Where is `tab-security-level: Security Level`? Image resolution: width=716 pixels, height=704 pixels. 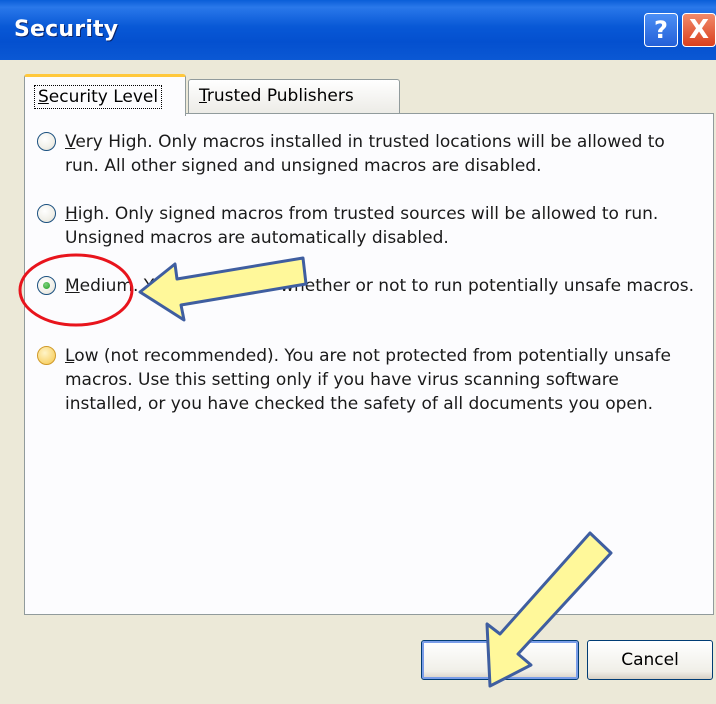 tab-security-level: Security Level is located at coordinates (105, 95).